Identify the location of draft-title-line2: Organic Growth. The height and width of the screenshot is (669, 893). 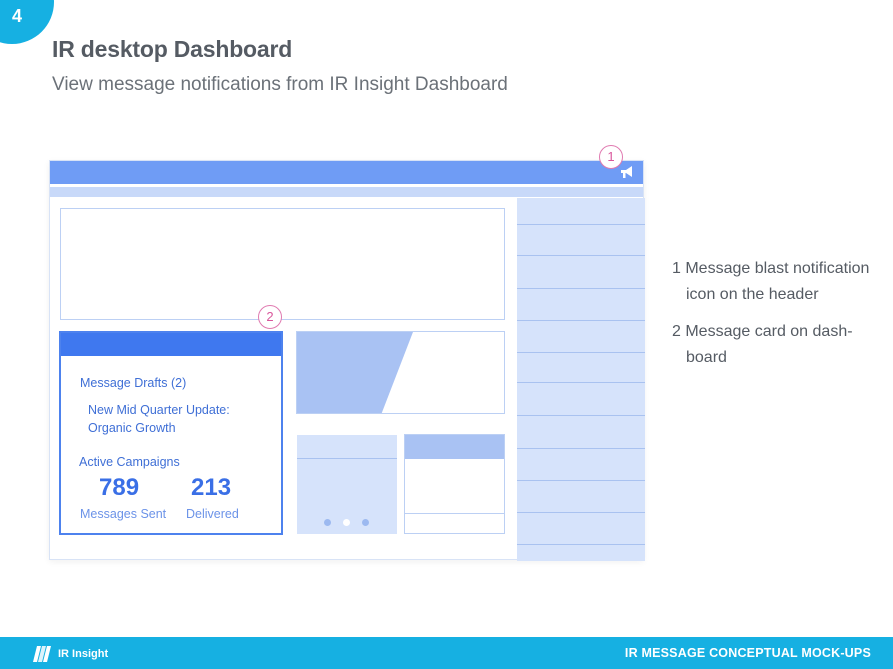
(132, 428).